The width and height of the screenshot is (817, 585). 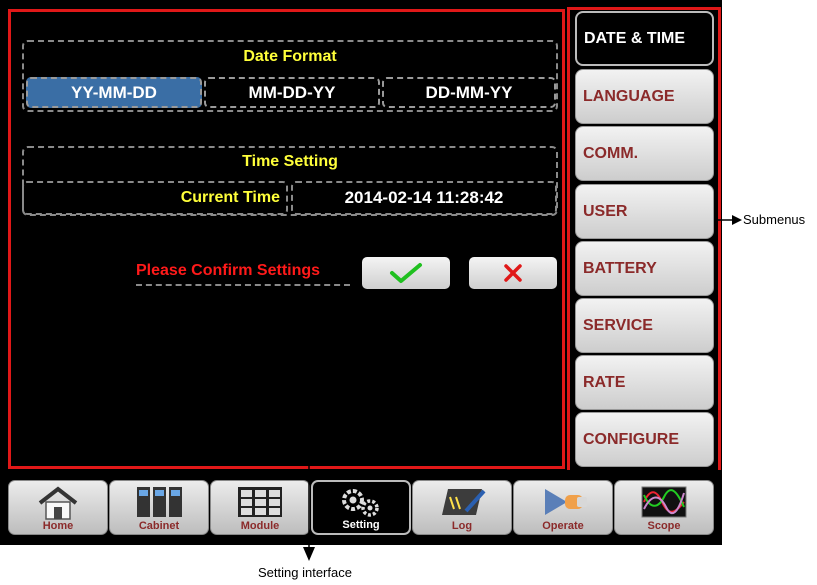 I want to click on nav-cabinet-label: Cabinet, so click(x=159, y=526).